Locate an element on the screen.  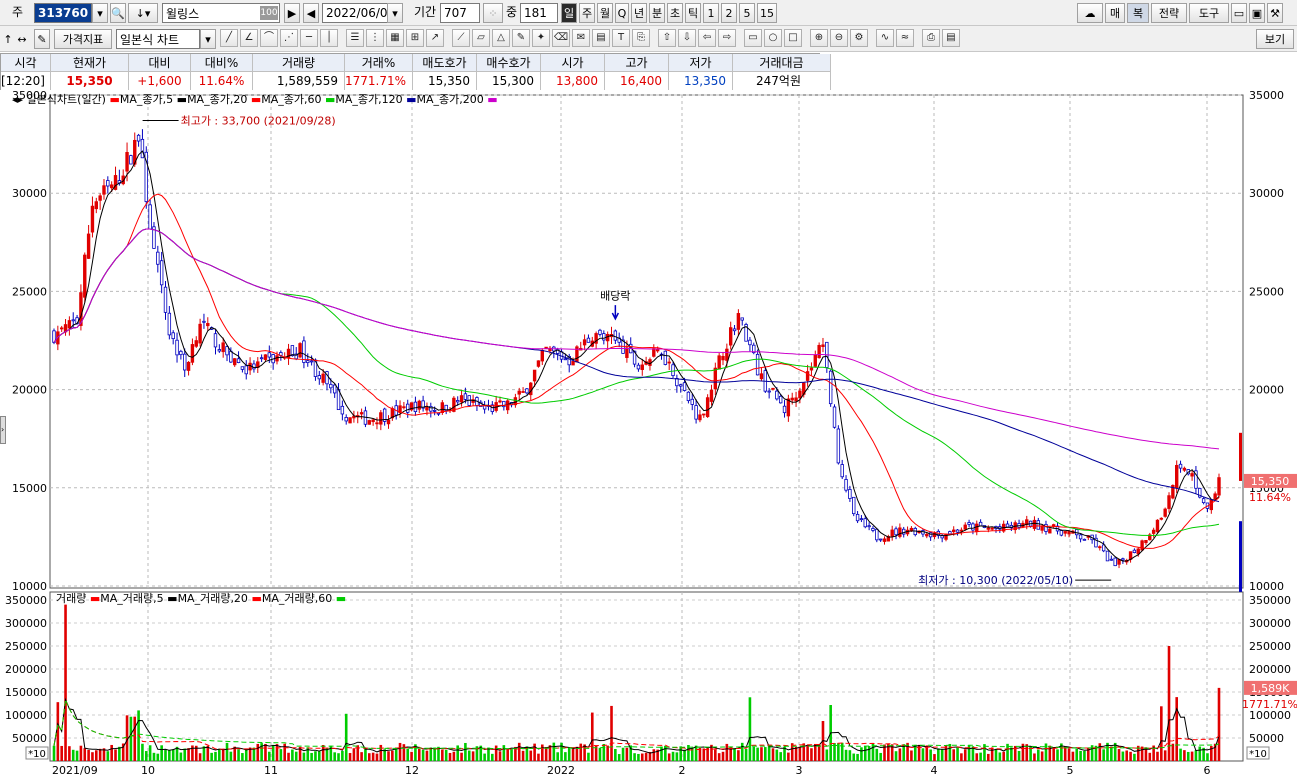
text-tool-icon: T is located at coordinates (621, 38).